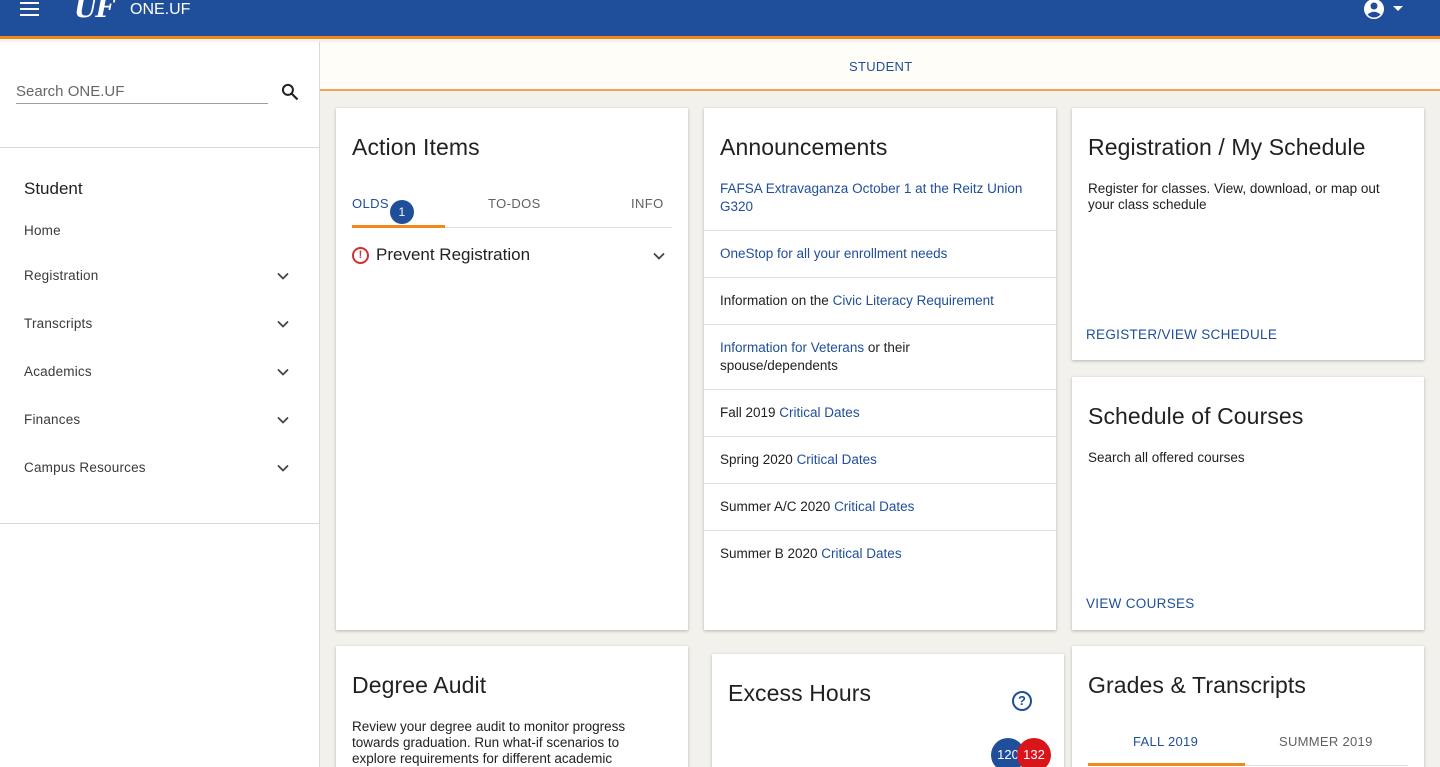 The width and height of the screenshot is (1440, 767). I want to click on card-title: Excess Hours, so click(800, 693).